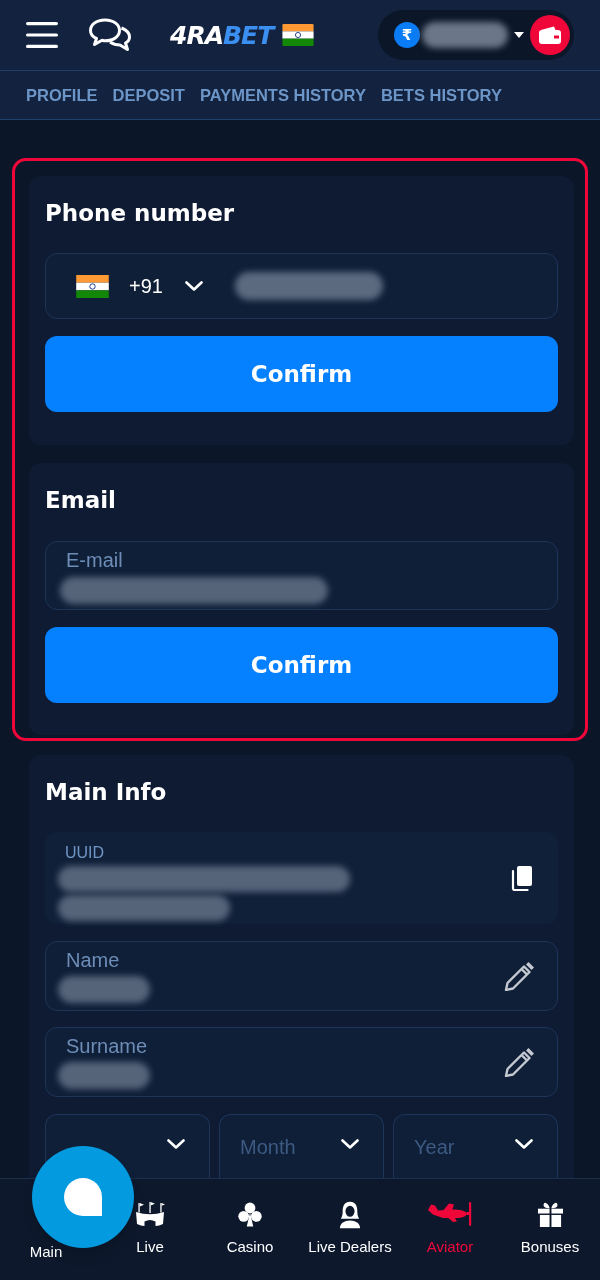 This screenshot has width=600, height=1280. Describe the element at coordinates (106, 792) in the screenshot. I see `section-title: Main Info` at that location.